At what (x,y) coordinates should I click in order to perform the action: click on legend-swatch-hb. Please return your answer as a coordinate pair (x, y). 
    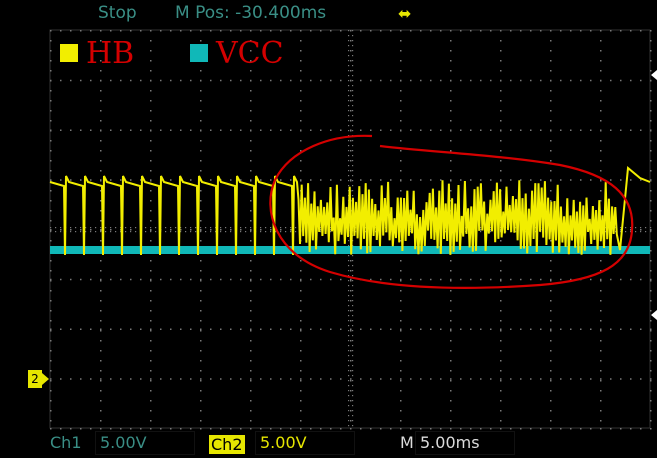
    Looking at the image, I should click on (69, 53).